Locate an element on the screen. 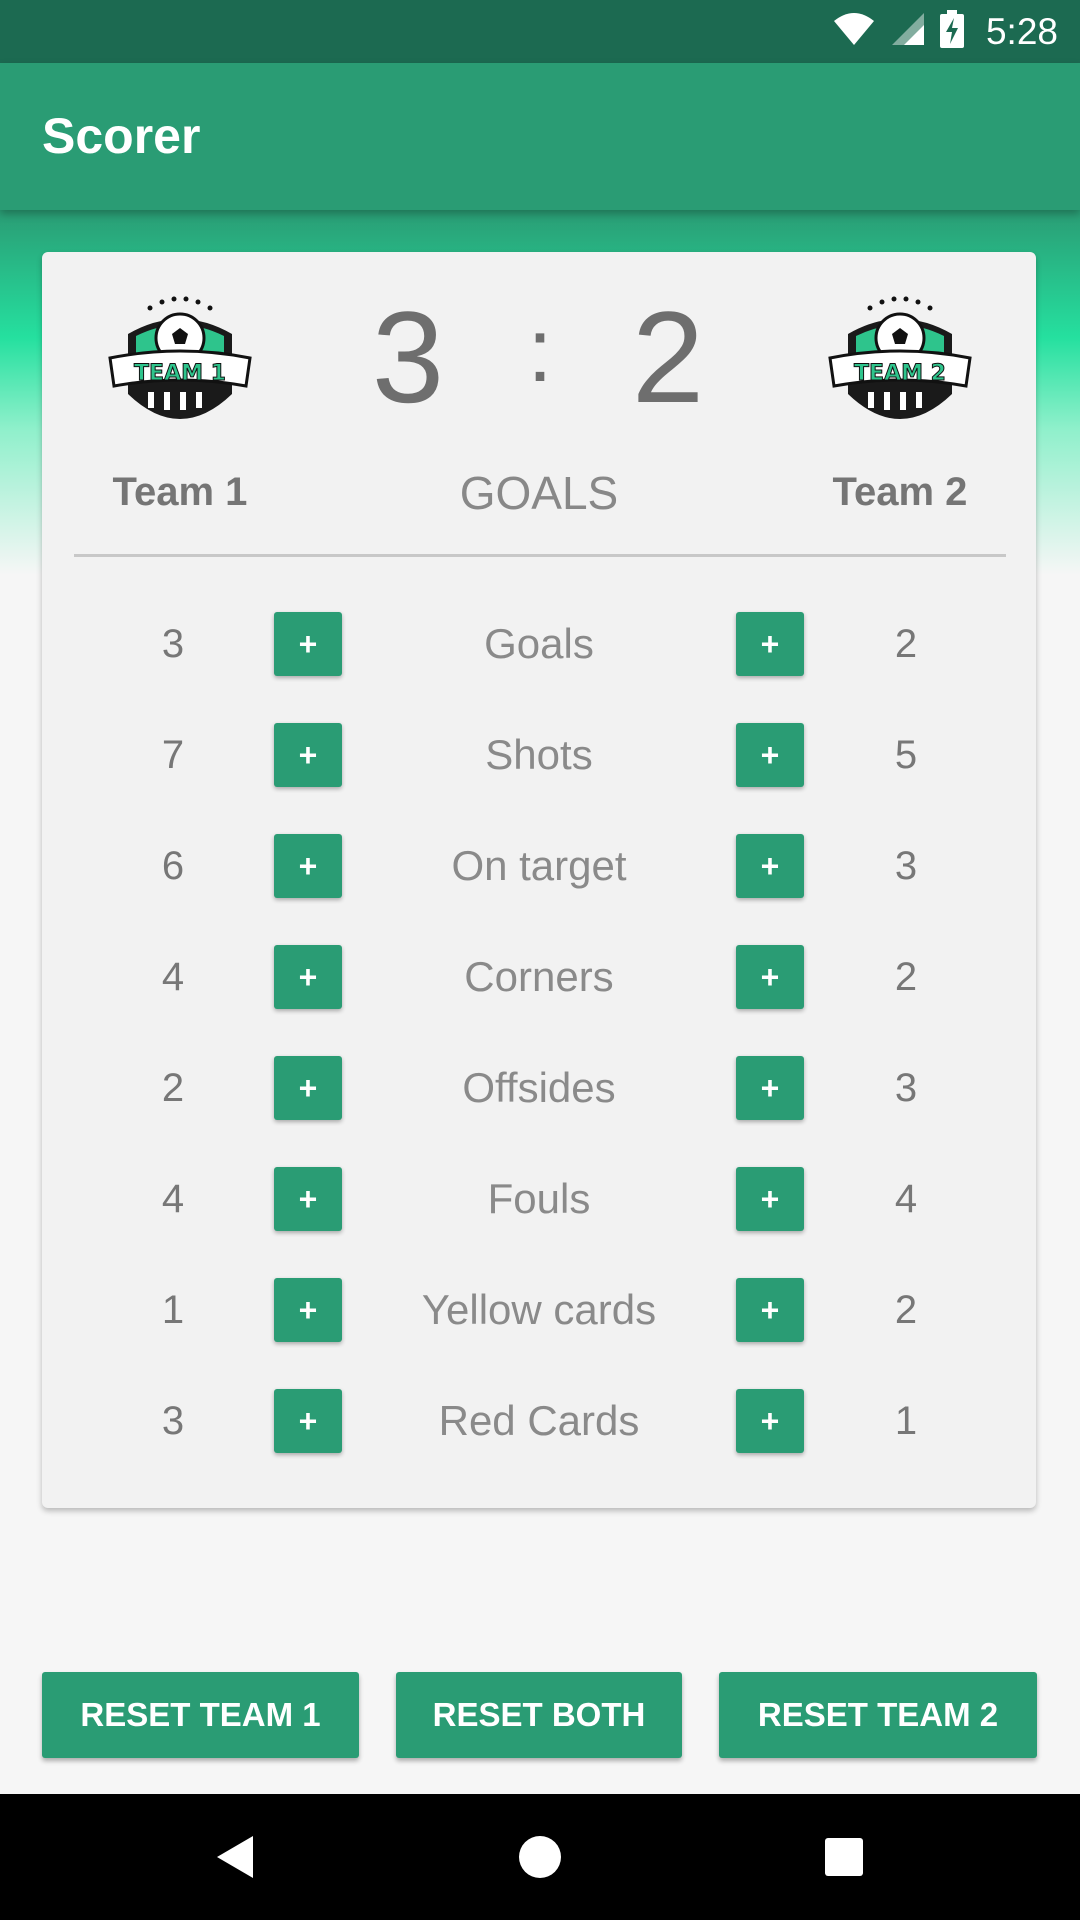 This screenshot has height=1920, width=1080. battery-charging-icon is located at coordinates (951, 31).